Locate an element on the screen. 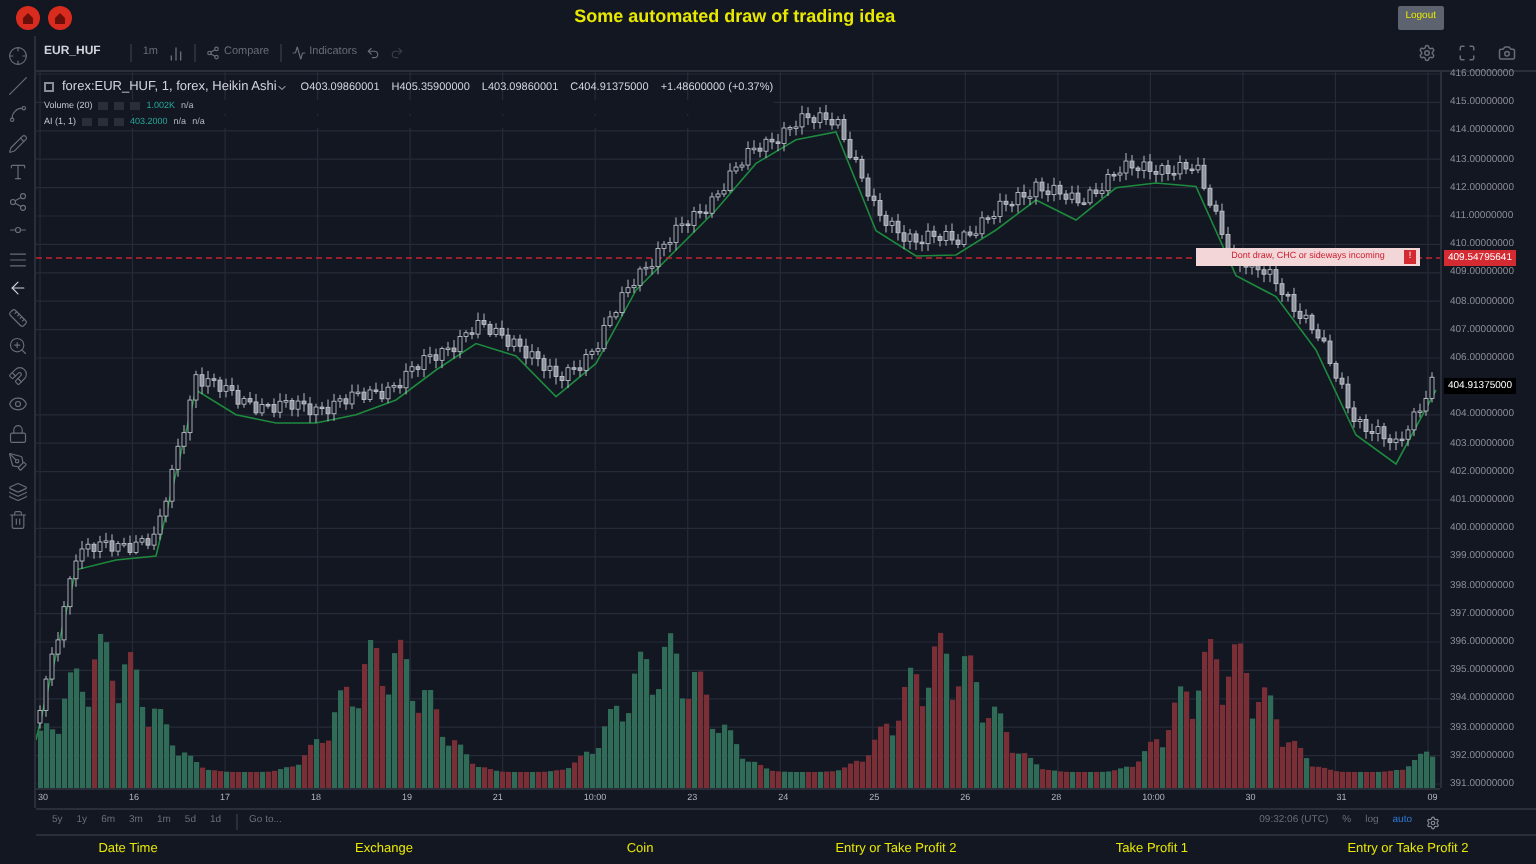 Image resolution: width=1536 pixels, height=864 pixels. ruler-icon is located at coordinates (17, 317).